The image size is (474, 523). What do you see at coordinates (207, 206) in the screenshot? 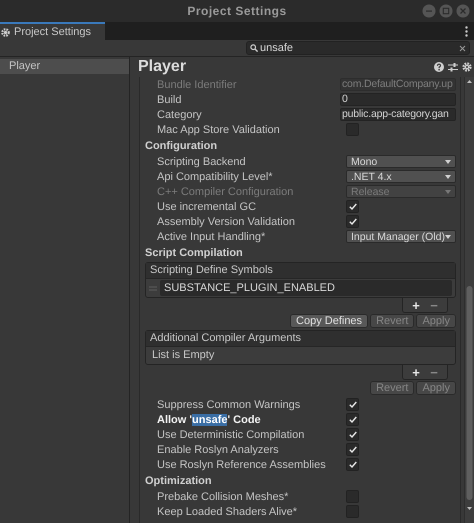
I see `setting-label: Use incremental GC` at bounding box center [207, 206].